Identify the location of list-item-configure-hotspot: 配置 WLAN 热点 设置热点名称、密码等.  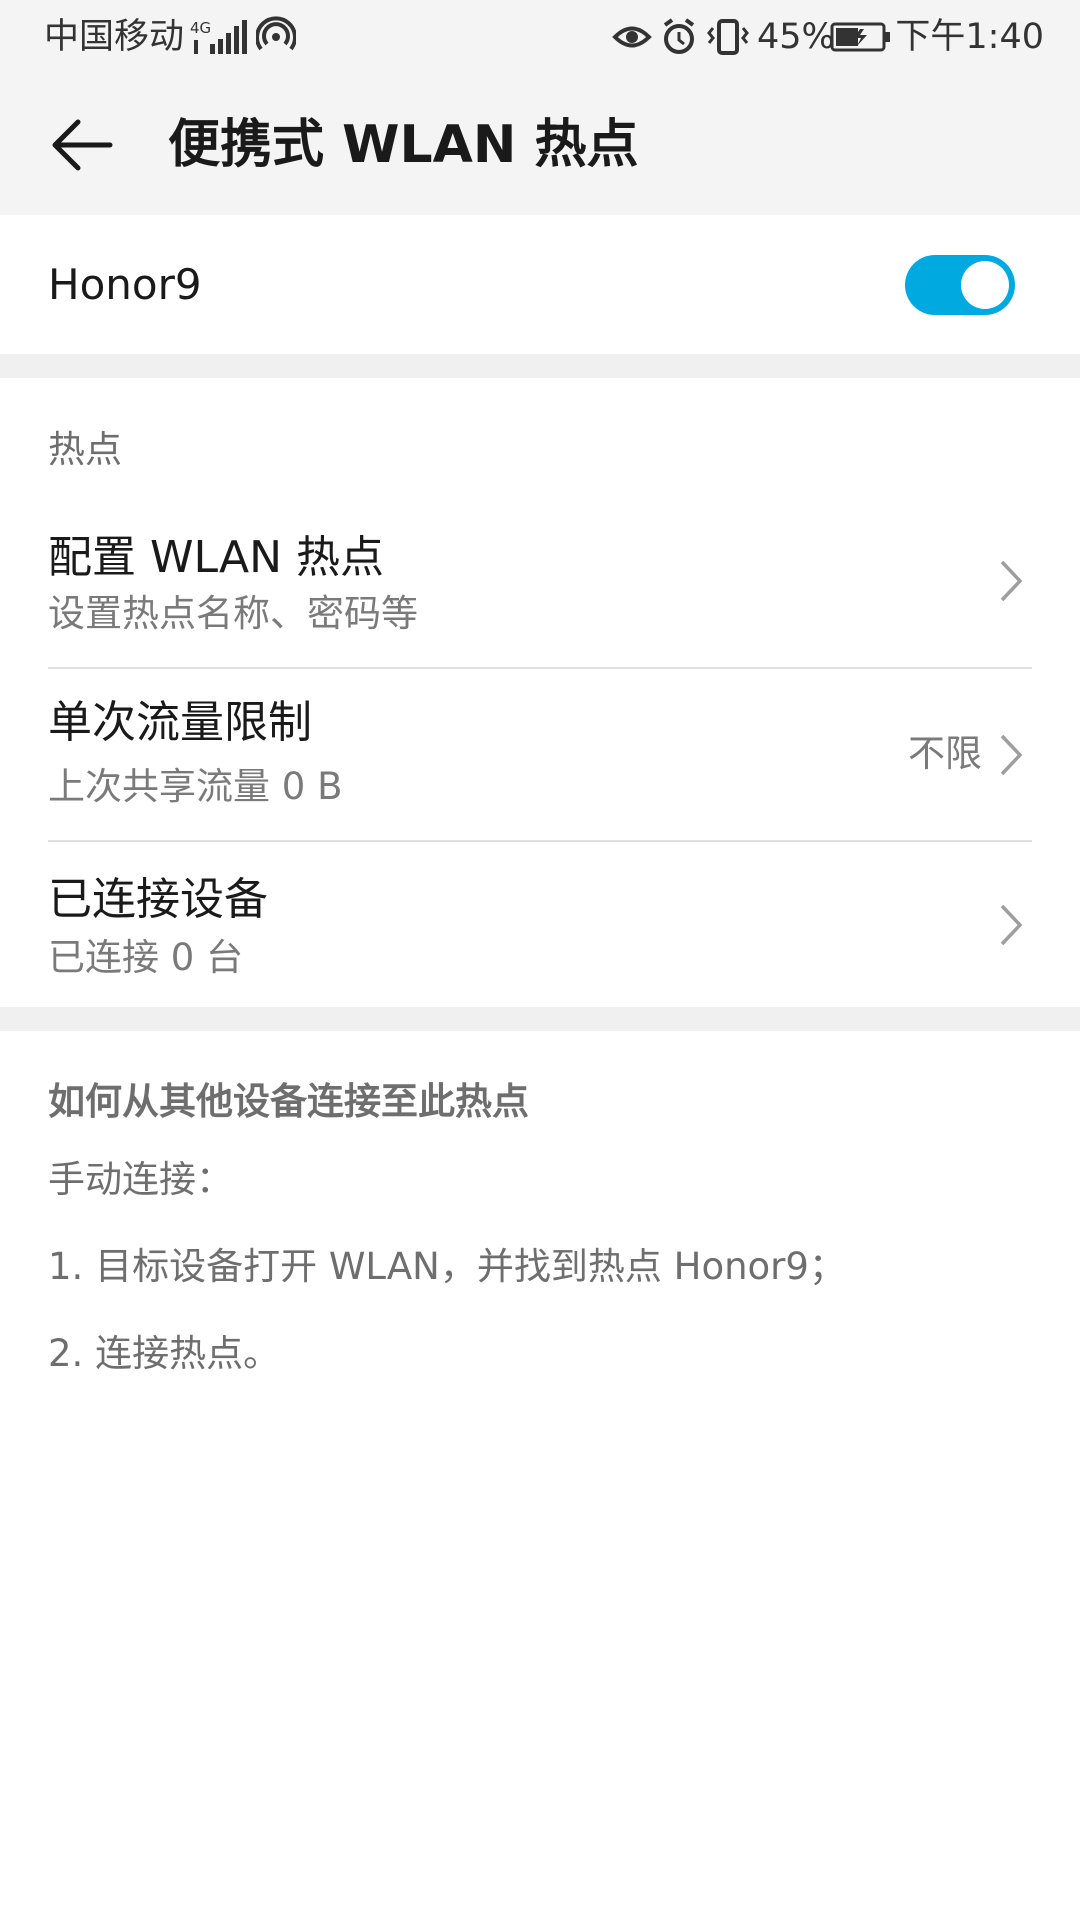
(540, 588).